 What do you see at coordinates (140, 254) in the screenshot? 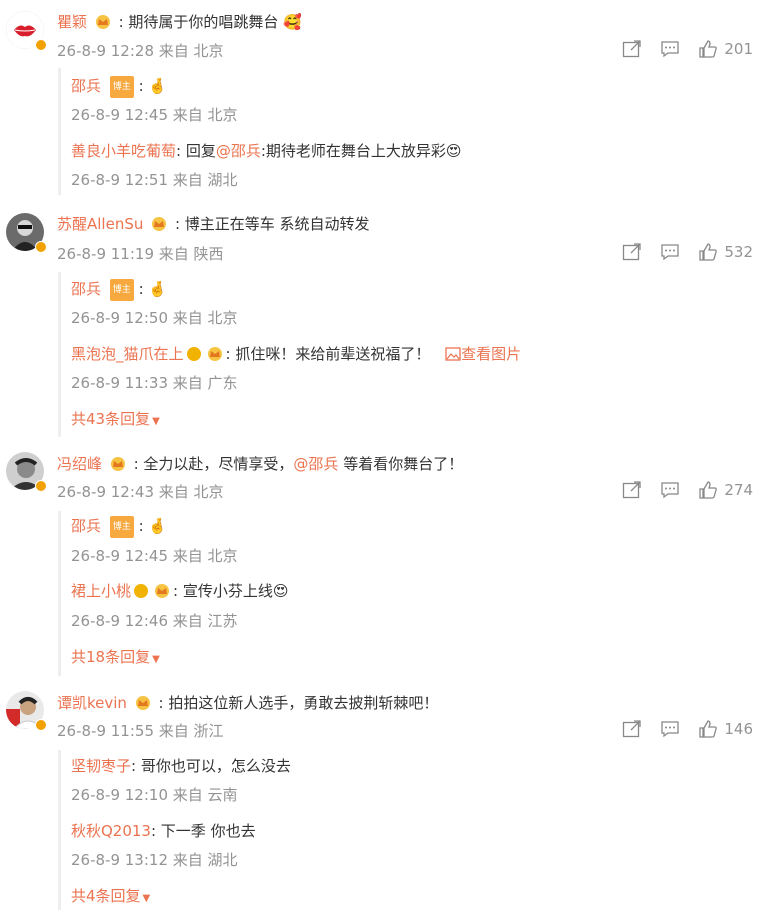
I see `comment-meta: 26-8-9 11:19 来自 陕西` at bounding box center [140, 254].